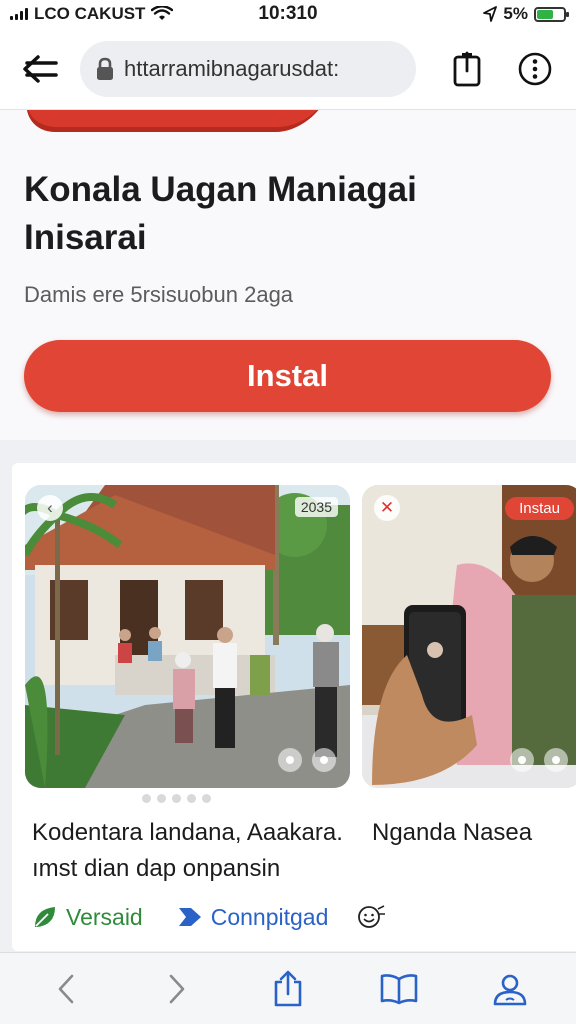 This screenshot has height=1024, width=576. Describe the element at coordinates (287, 376) in the screenshot. I see `install-button: Instal` at that location.